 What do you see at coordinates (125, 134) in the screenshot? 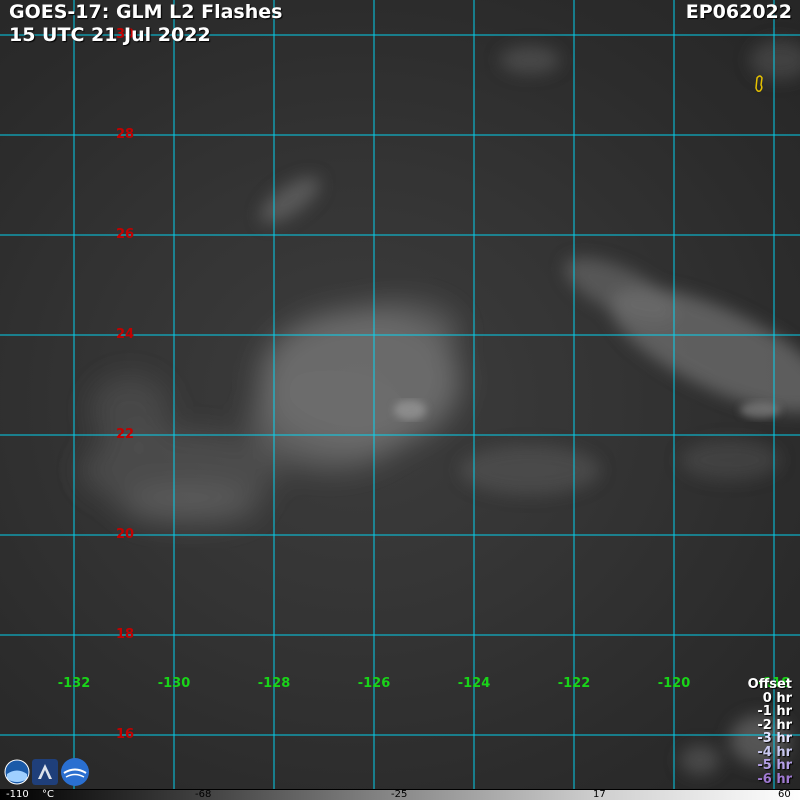
I see `latitude-label: 28` at bounding box center [125, 134].